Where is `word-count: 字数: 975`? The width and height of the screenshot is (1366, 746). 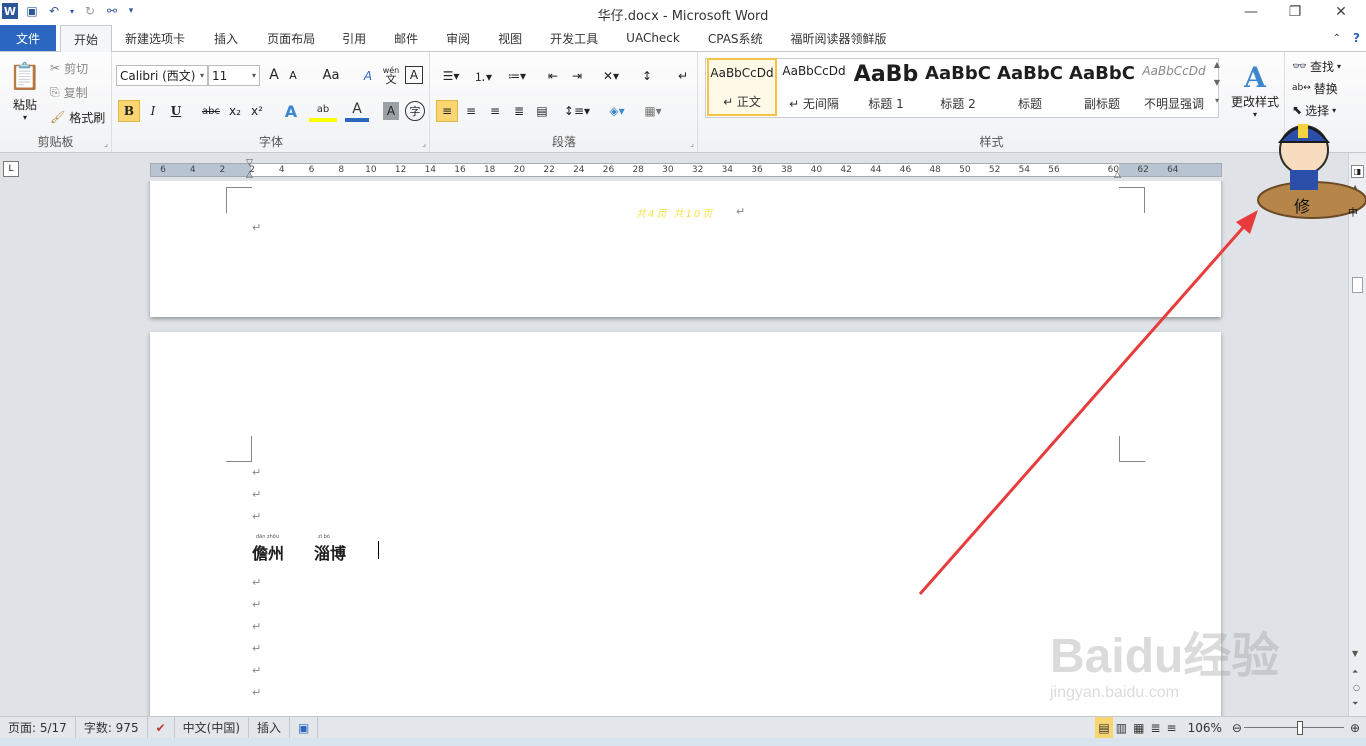 word-count: 字数: 975 is located at coordinates (112, 727).